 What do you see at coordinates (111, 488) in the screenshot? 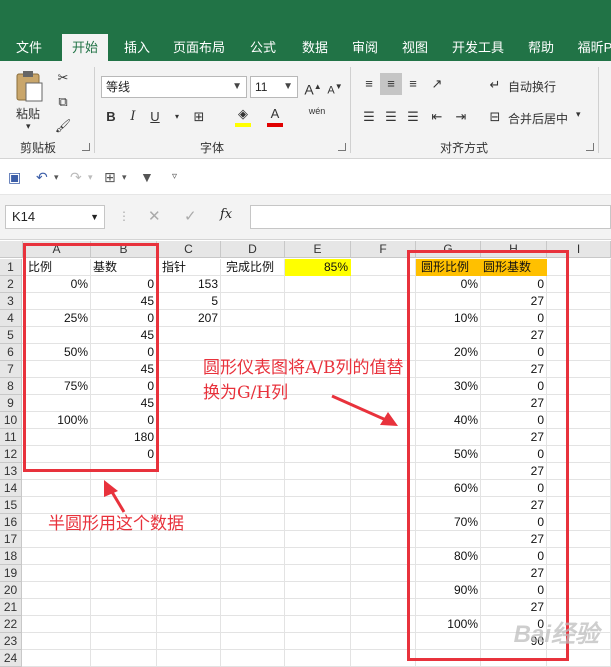
I see `arrowhead-icon` at bounding box center [111, 488].